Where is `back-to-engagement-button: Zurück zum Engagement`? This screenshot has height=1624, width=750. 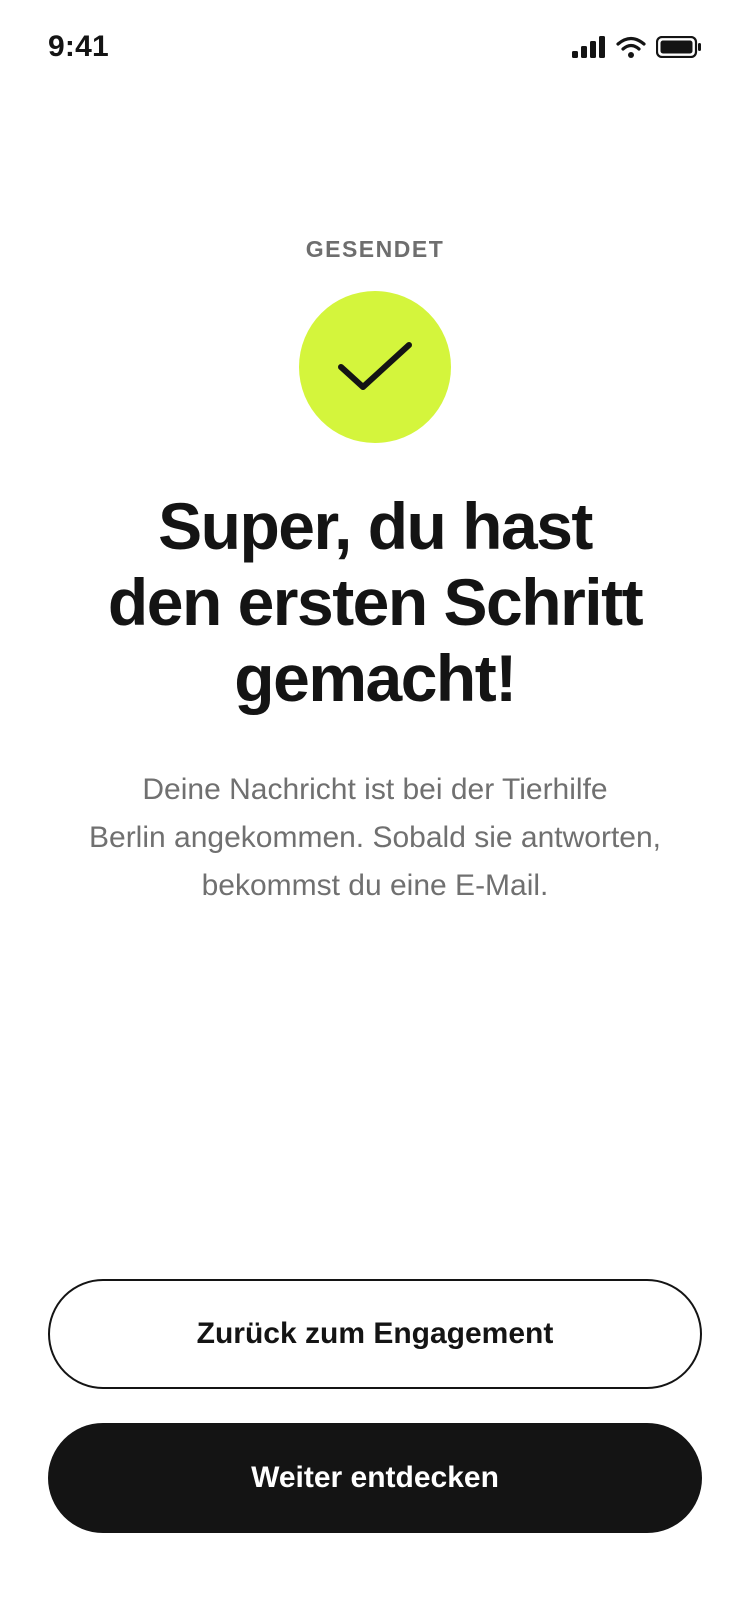
back-to-engagement-button: Zurück zum Engagement is located at coordinates (375, 1334).